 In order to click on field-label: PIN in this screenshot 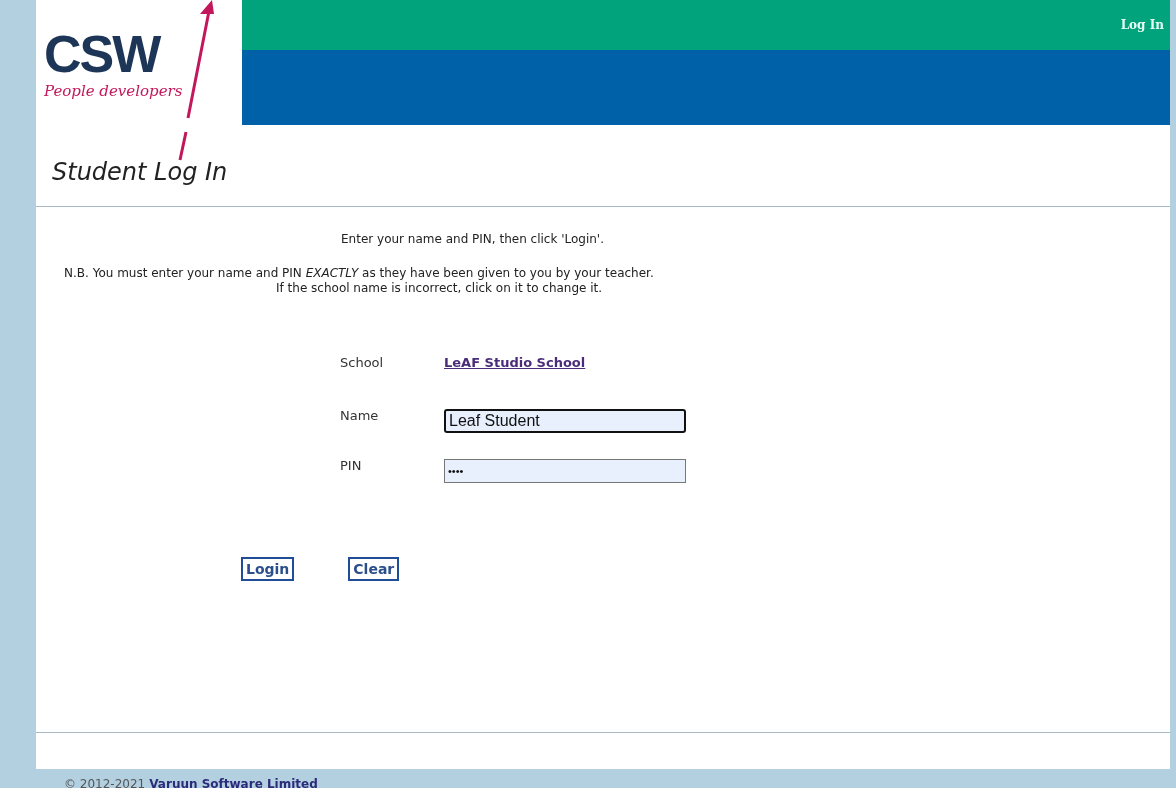, I will do `click(351, 467)`.